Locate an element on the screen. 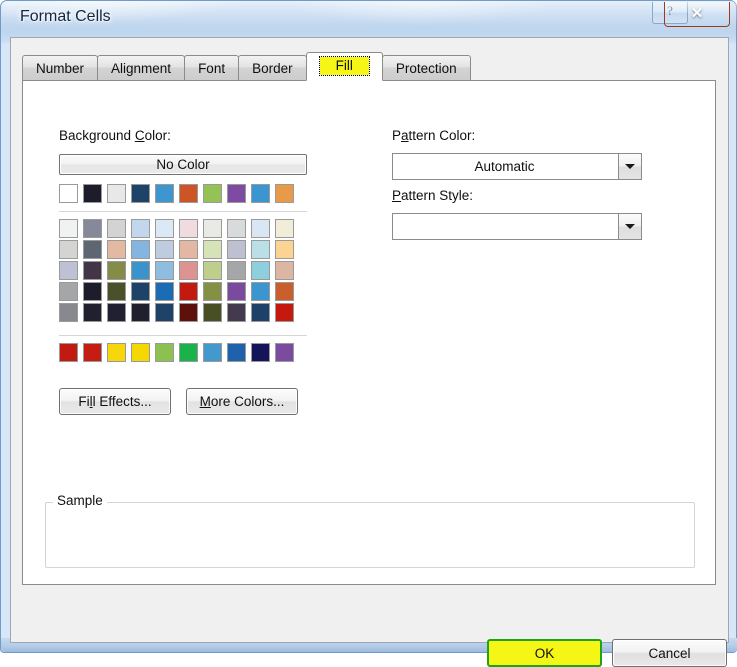 The width and height of the screenshot is (737, 667). no-color-button-label: No Color is located at coordinates (183, 164).